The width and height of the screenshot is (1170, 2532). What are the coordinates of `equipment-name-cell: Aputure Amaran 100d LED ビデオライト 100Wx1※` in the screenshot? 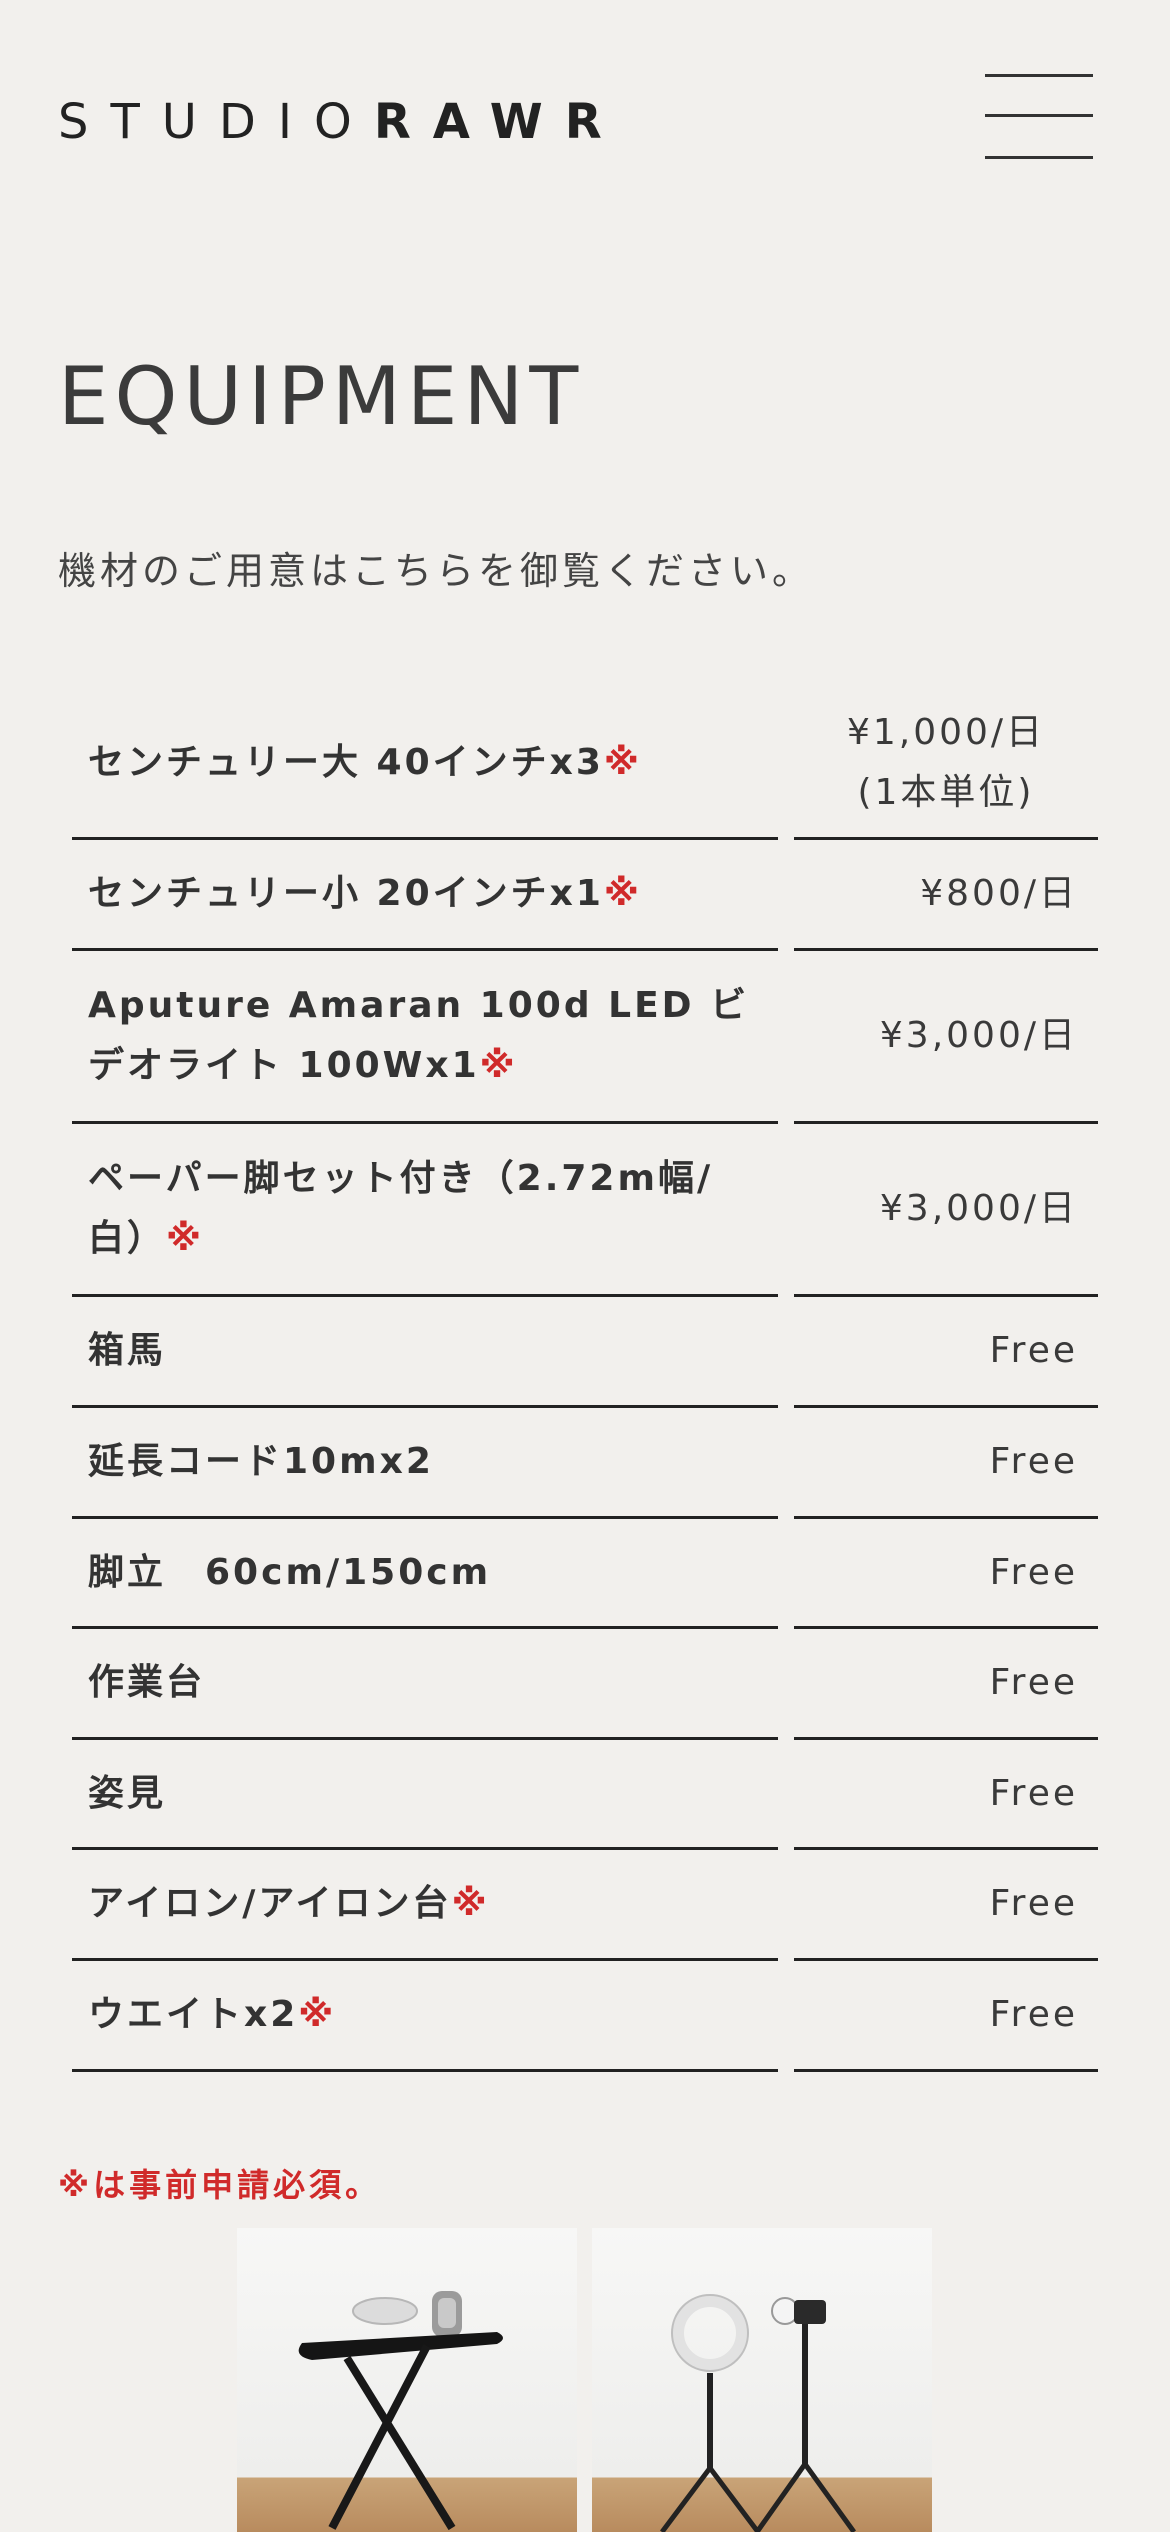 It's located at (425, 1037).